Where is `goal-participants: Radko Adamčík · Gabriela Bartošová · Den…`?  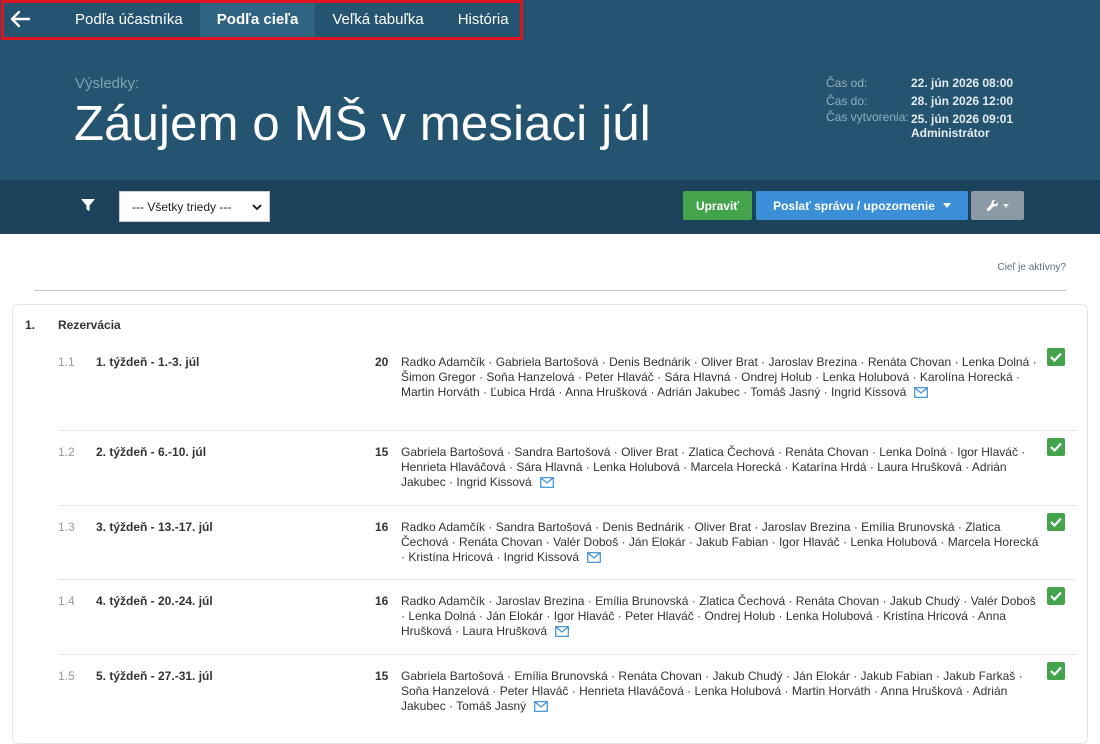
goal-participants: Radko Adamčík · Gabriela Bartošová · Den… is located at coordinates (721, 378).